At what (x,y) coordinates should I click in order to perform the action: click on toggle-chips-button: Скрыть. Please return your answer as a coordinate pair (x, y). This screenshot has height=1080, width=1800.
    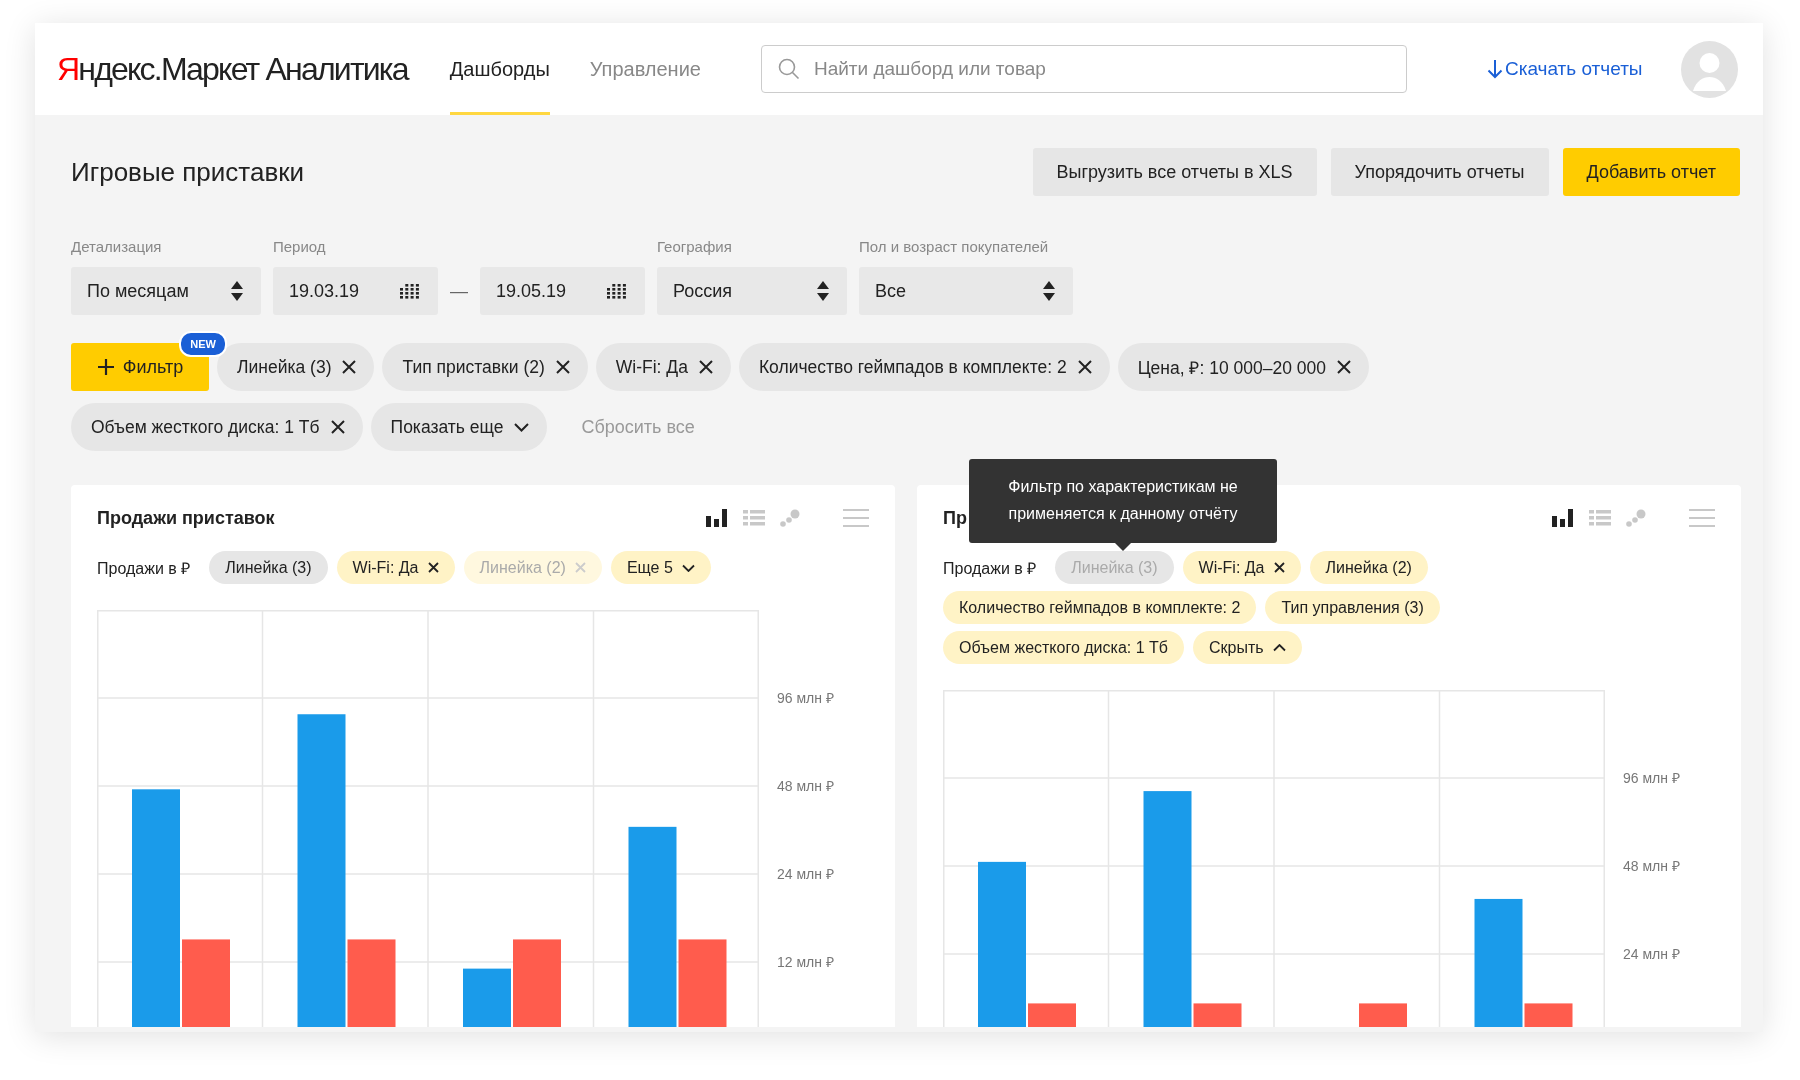
    Looking at the image, I should click on (1247, 647).